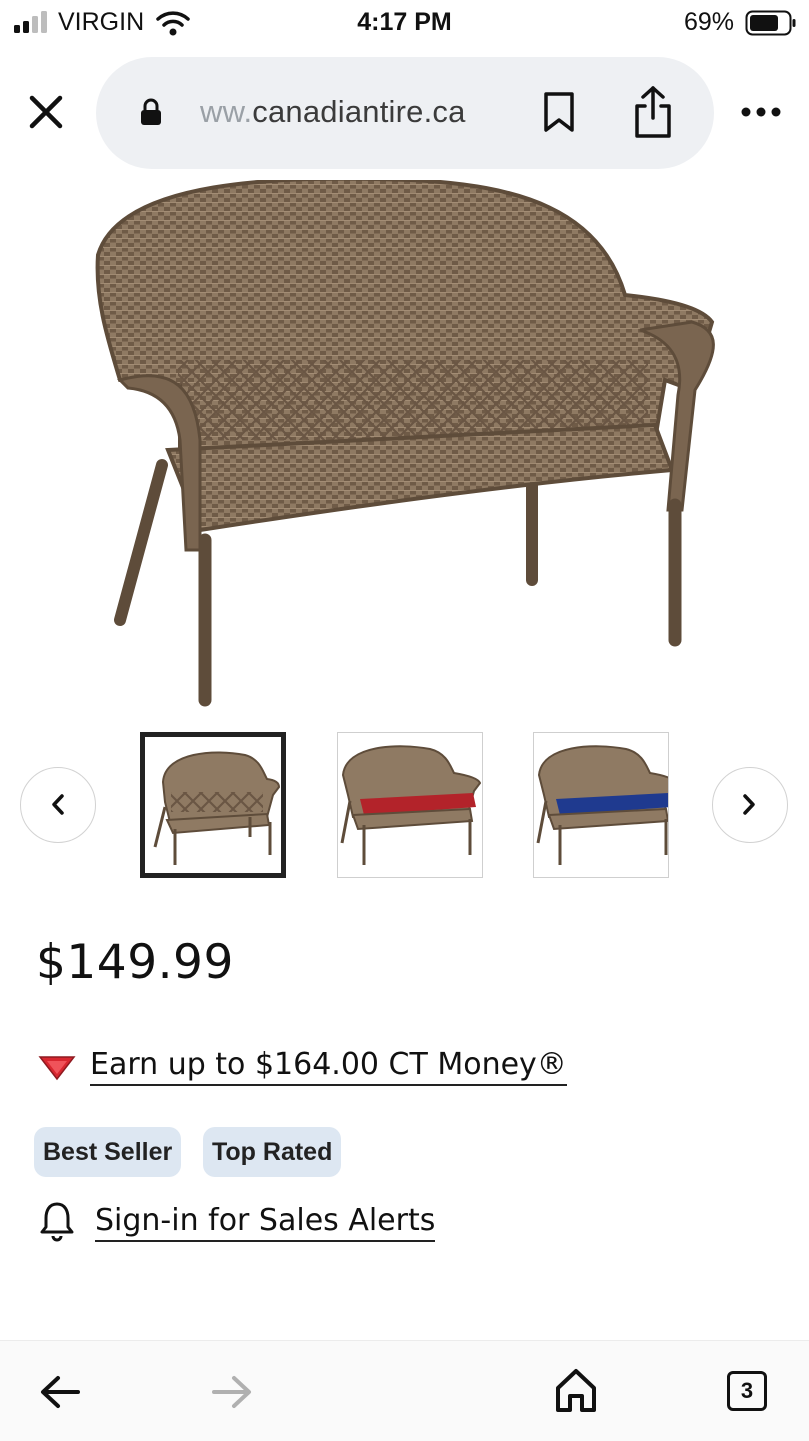 Image resolution: width=809 pixels, height=1441 pixels. I want to click on thumbnail-next-button, so click(750, 805).